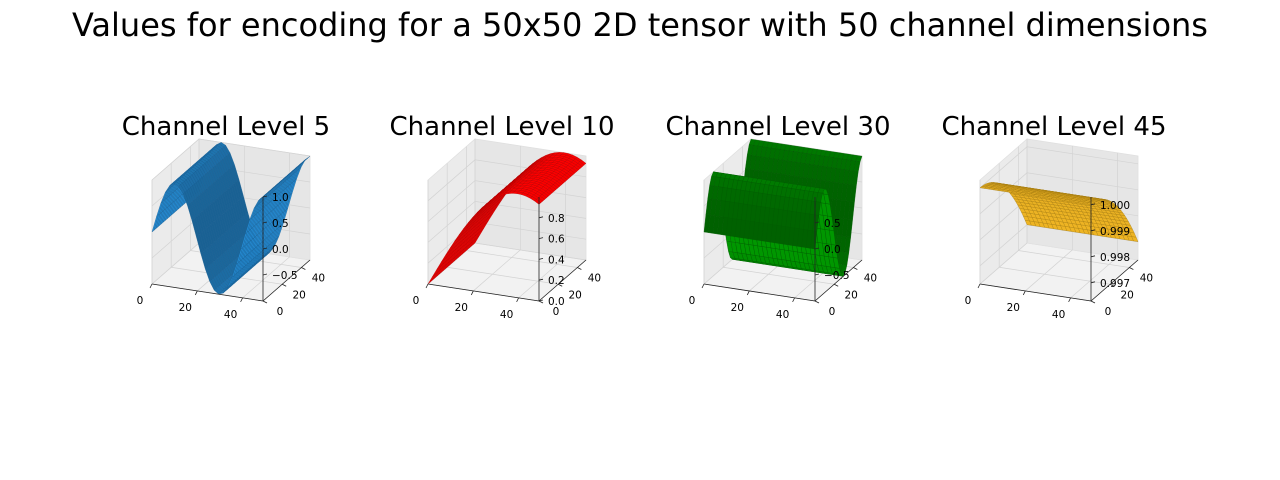 The height and width of the screenshot is (480, 1280). What do you see at coordinates (1115, 206) in the screenshot?
I see `z-tick-label: 1.000` at bounding box center [1115, 206].